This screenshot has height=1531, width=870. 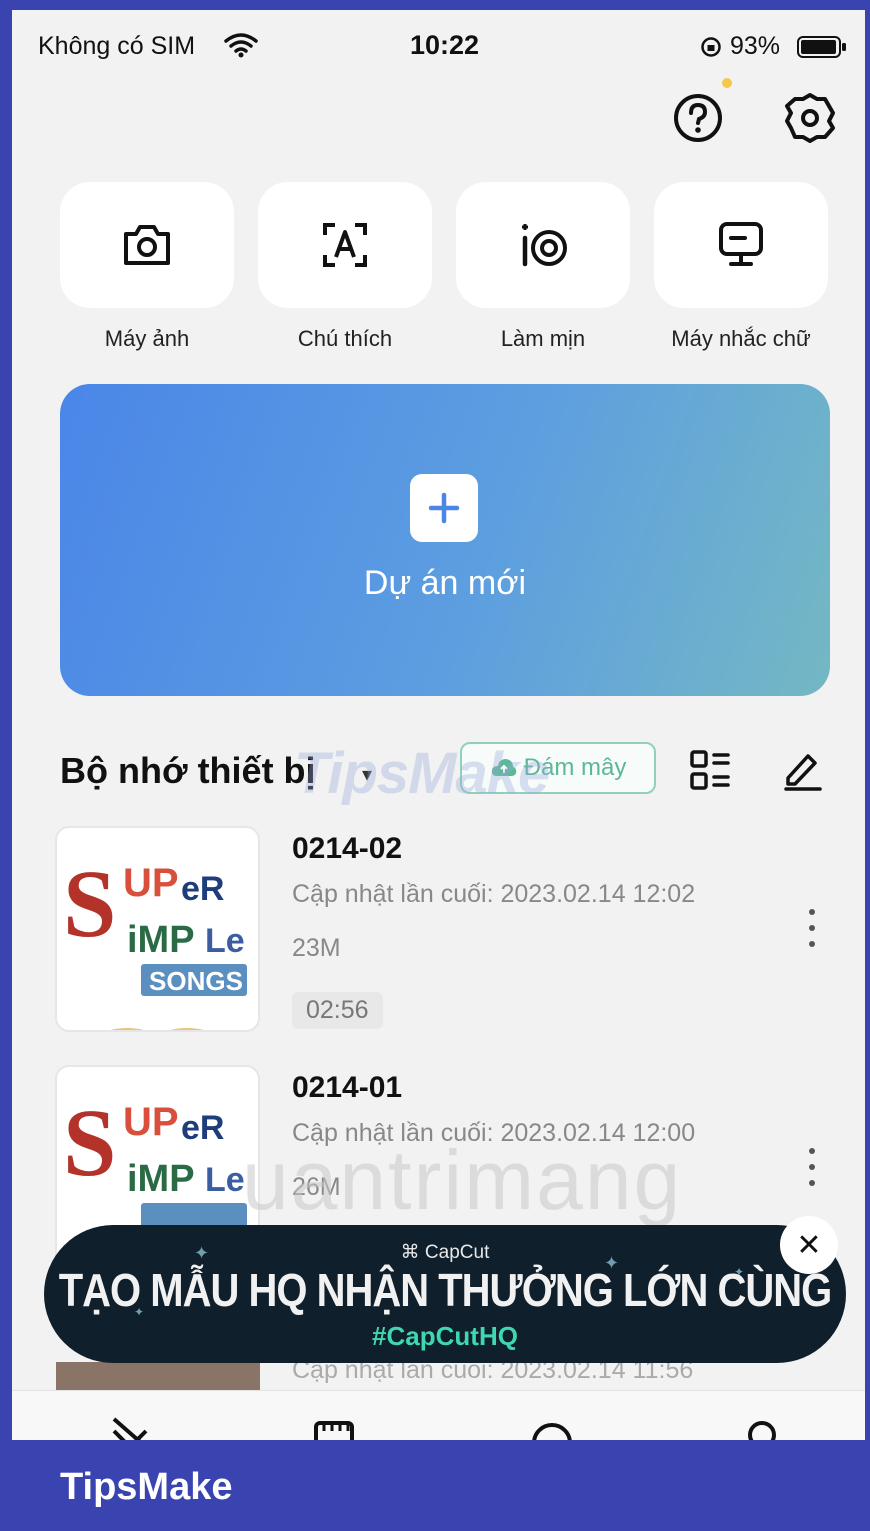 What do you see at coordinates (438, 1415) in the screenshot?
I see `bottom-nav` at bounding box center [438, 1415].